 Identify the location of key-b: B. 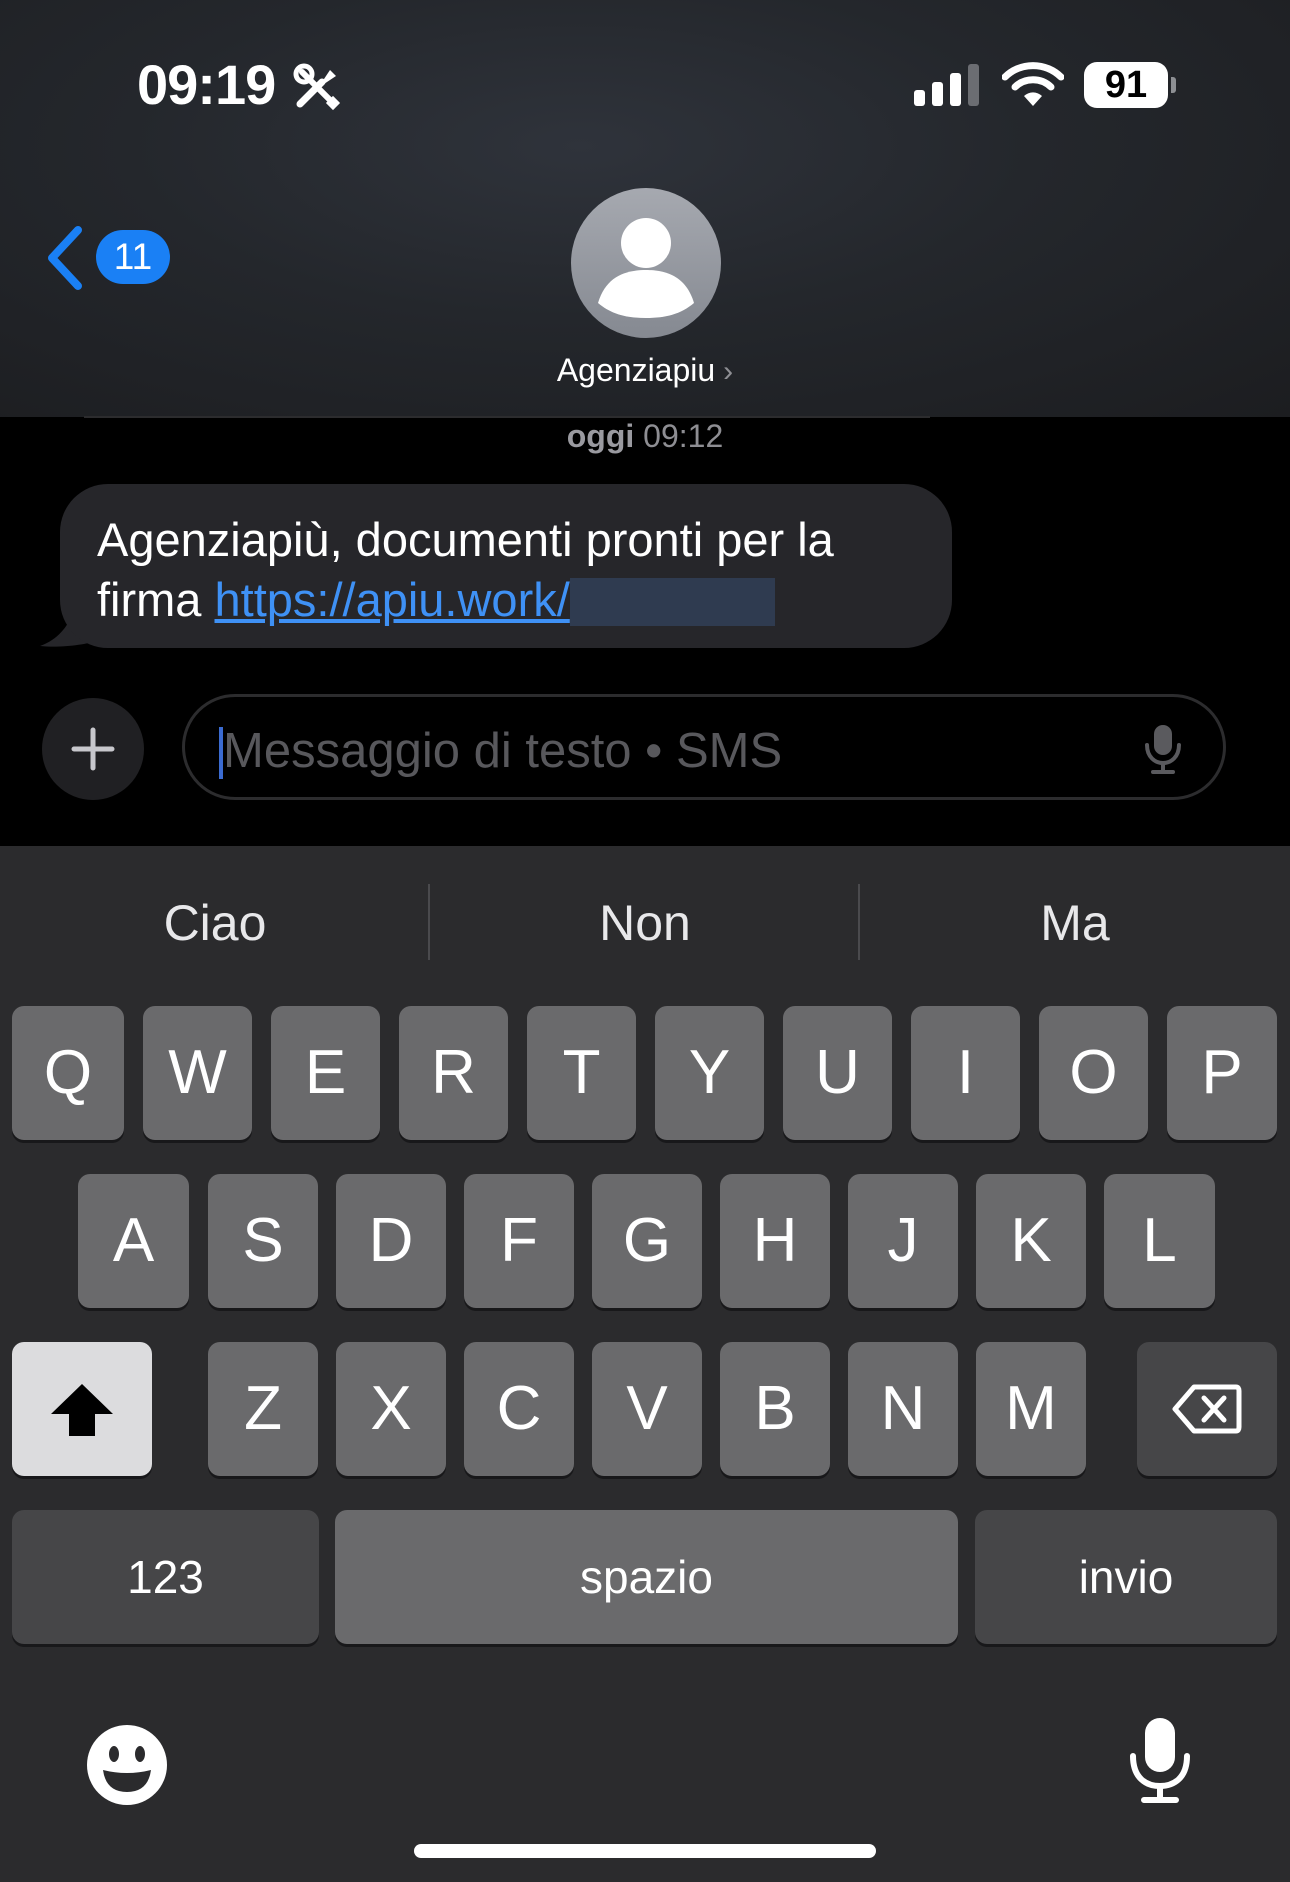
(775, 1409).